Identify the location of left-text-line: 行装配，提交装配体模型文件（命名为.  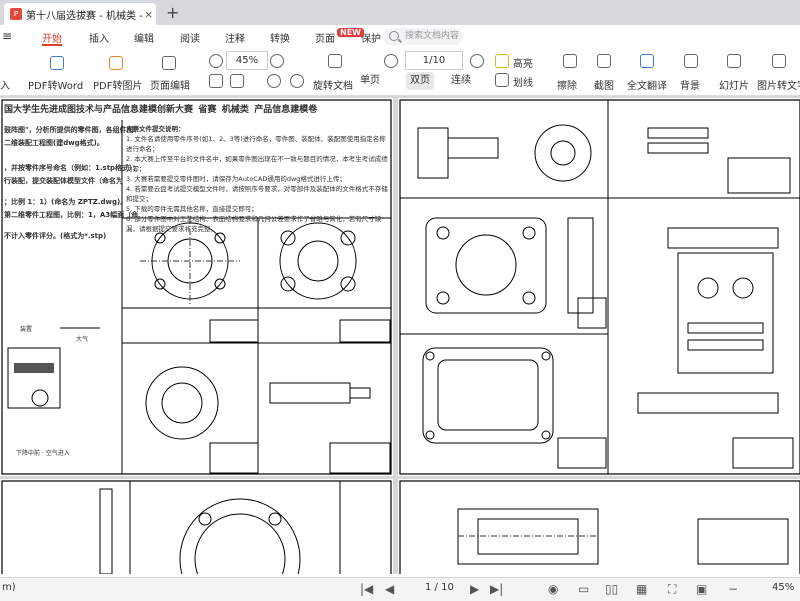
(63, 181).